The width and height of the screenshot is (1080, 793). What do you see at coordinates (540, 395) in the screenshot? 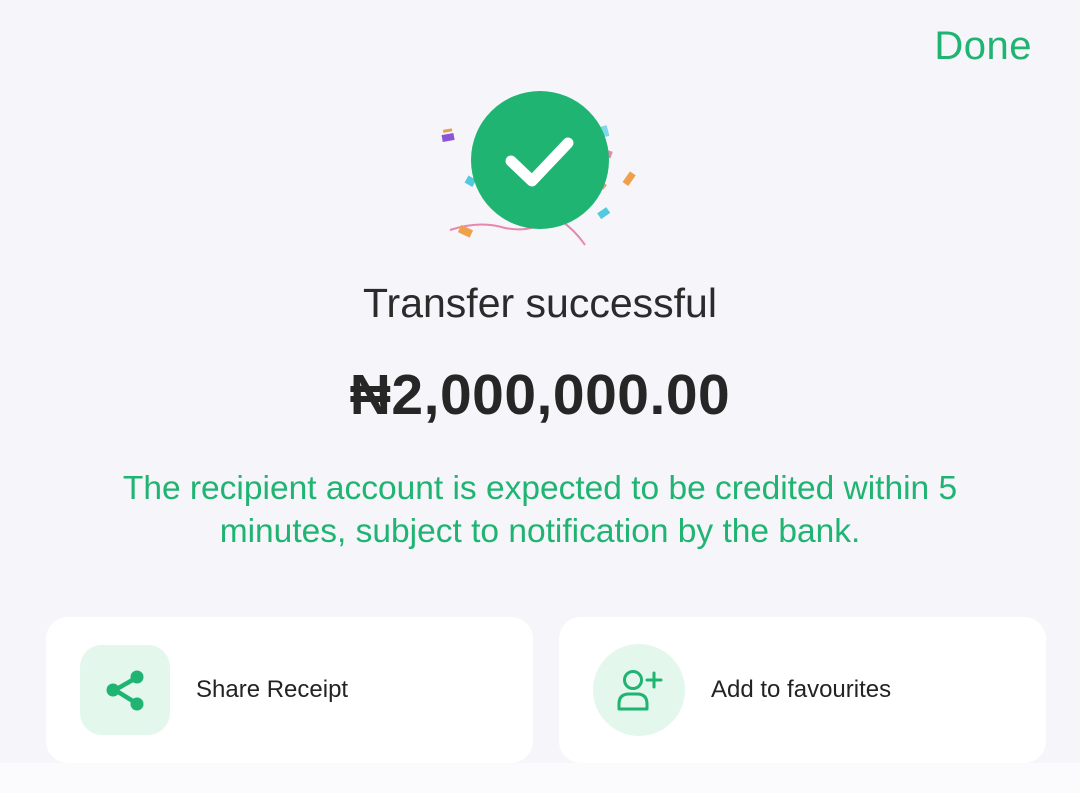
I see `transfer-amount: ₦2,000,000.00` at bounding box center [540, 395].